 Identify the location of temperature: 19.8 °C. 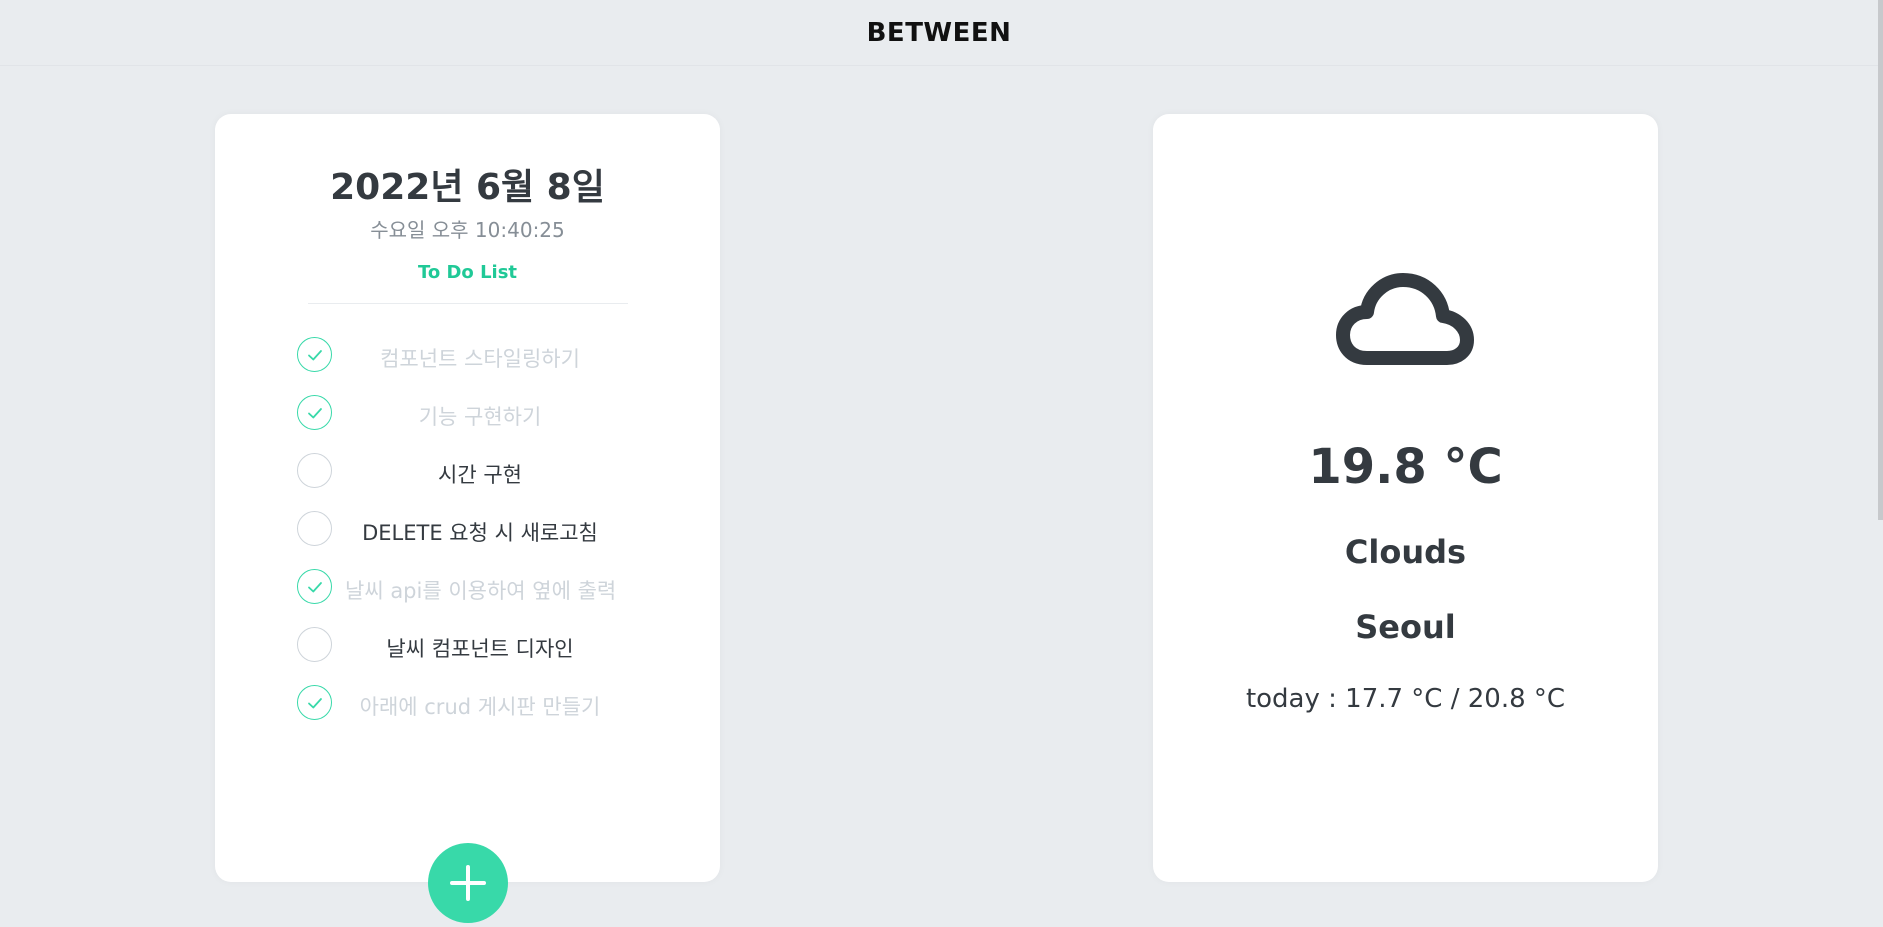
(1405, 467).